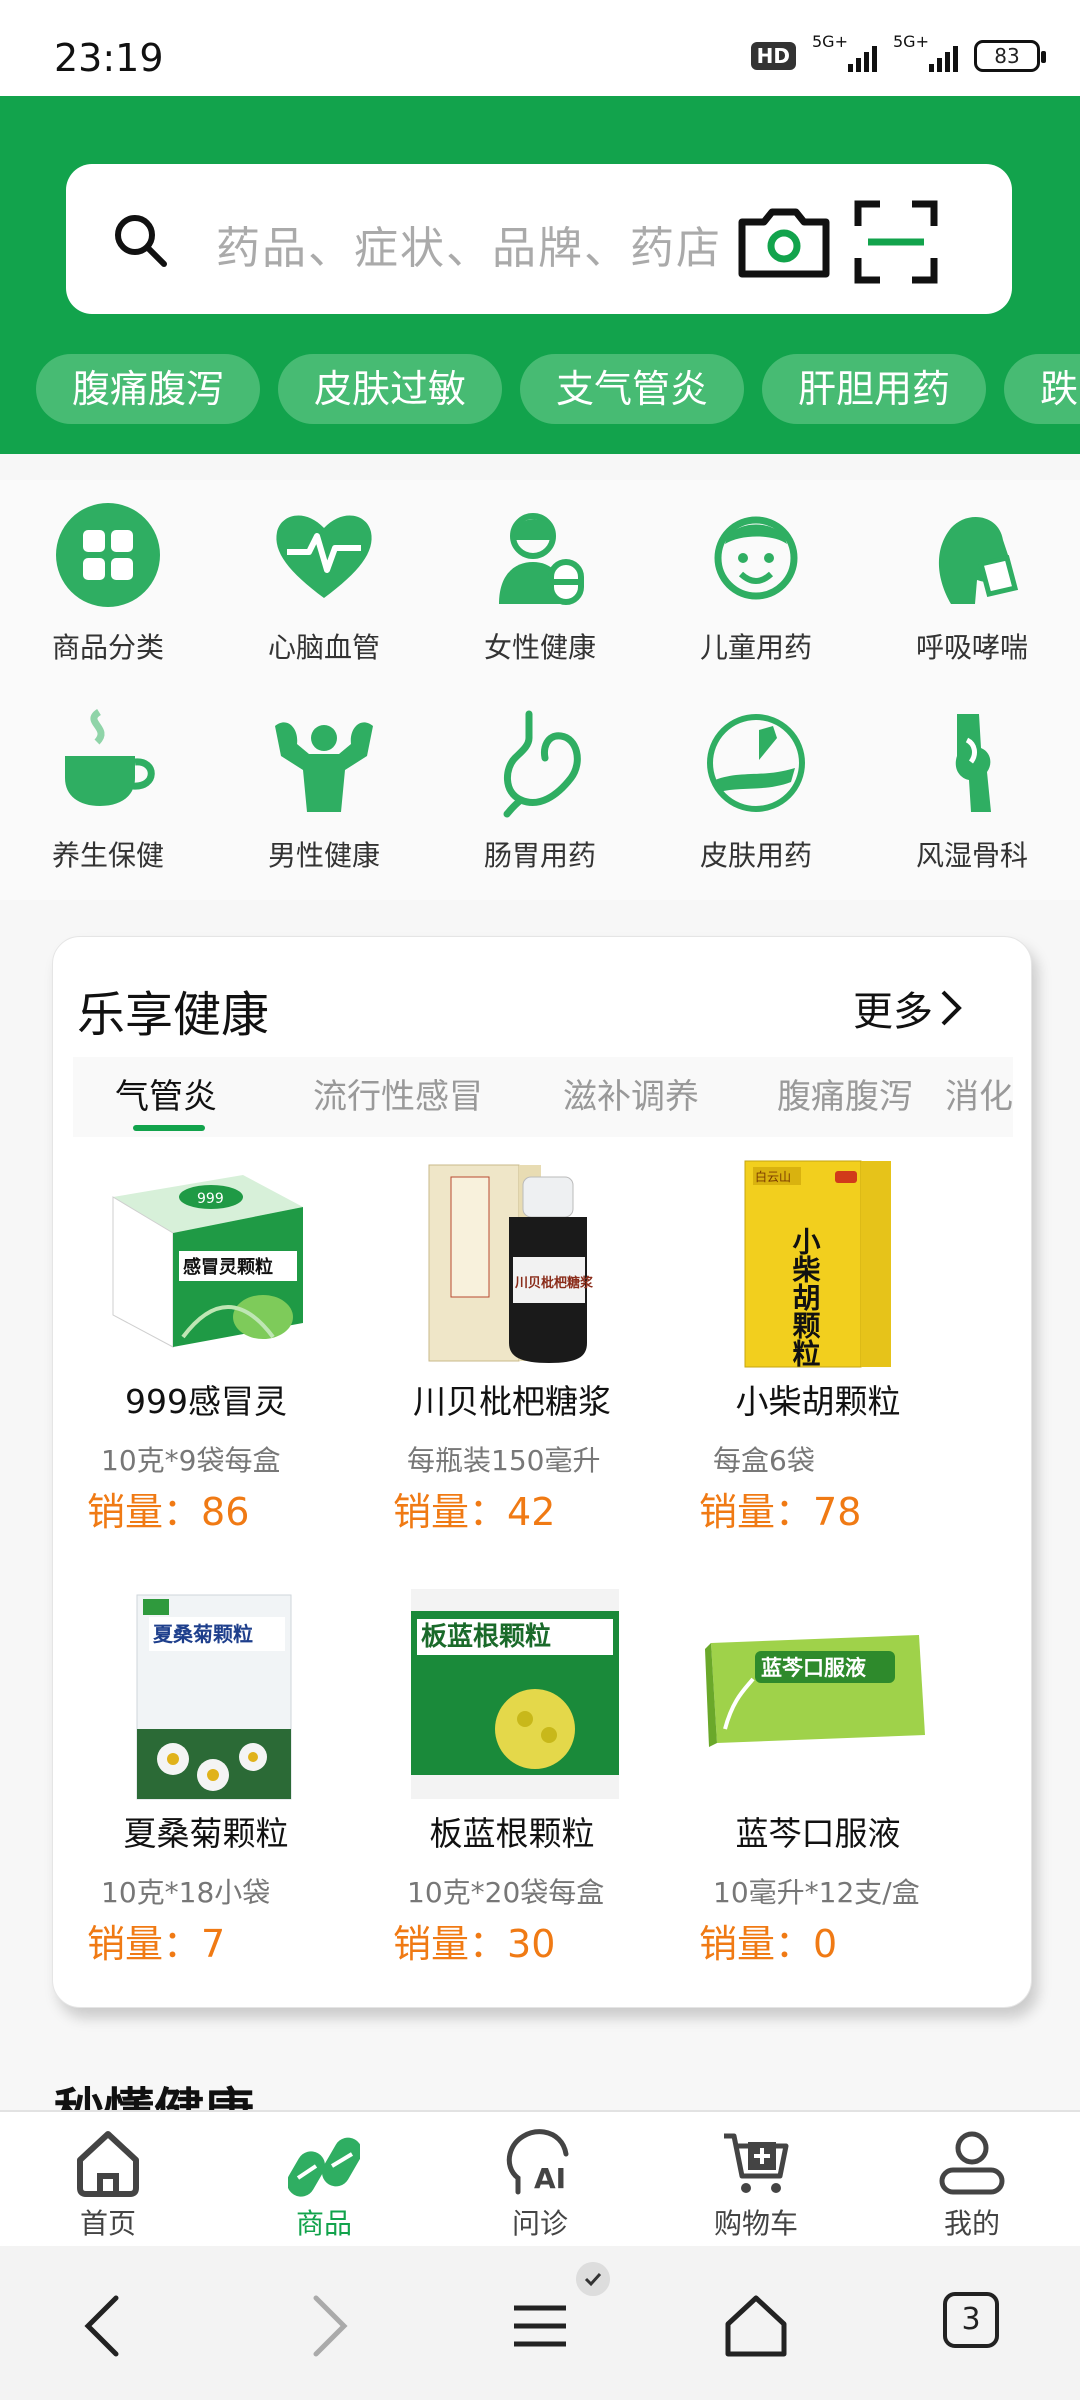  I want to click on product-name: 川贝枇杷糖浆, so click(512, 1401).